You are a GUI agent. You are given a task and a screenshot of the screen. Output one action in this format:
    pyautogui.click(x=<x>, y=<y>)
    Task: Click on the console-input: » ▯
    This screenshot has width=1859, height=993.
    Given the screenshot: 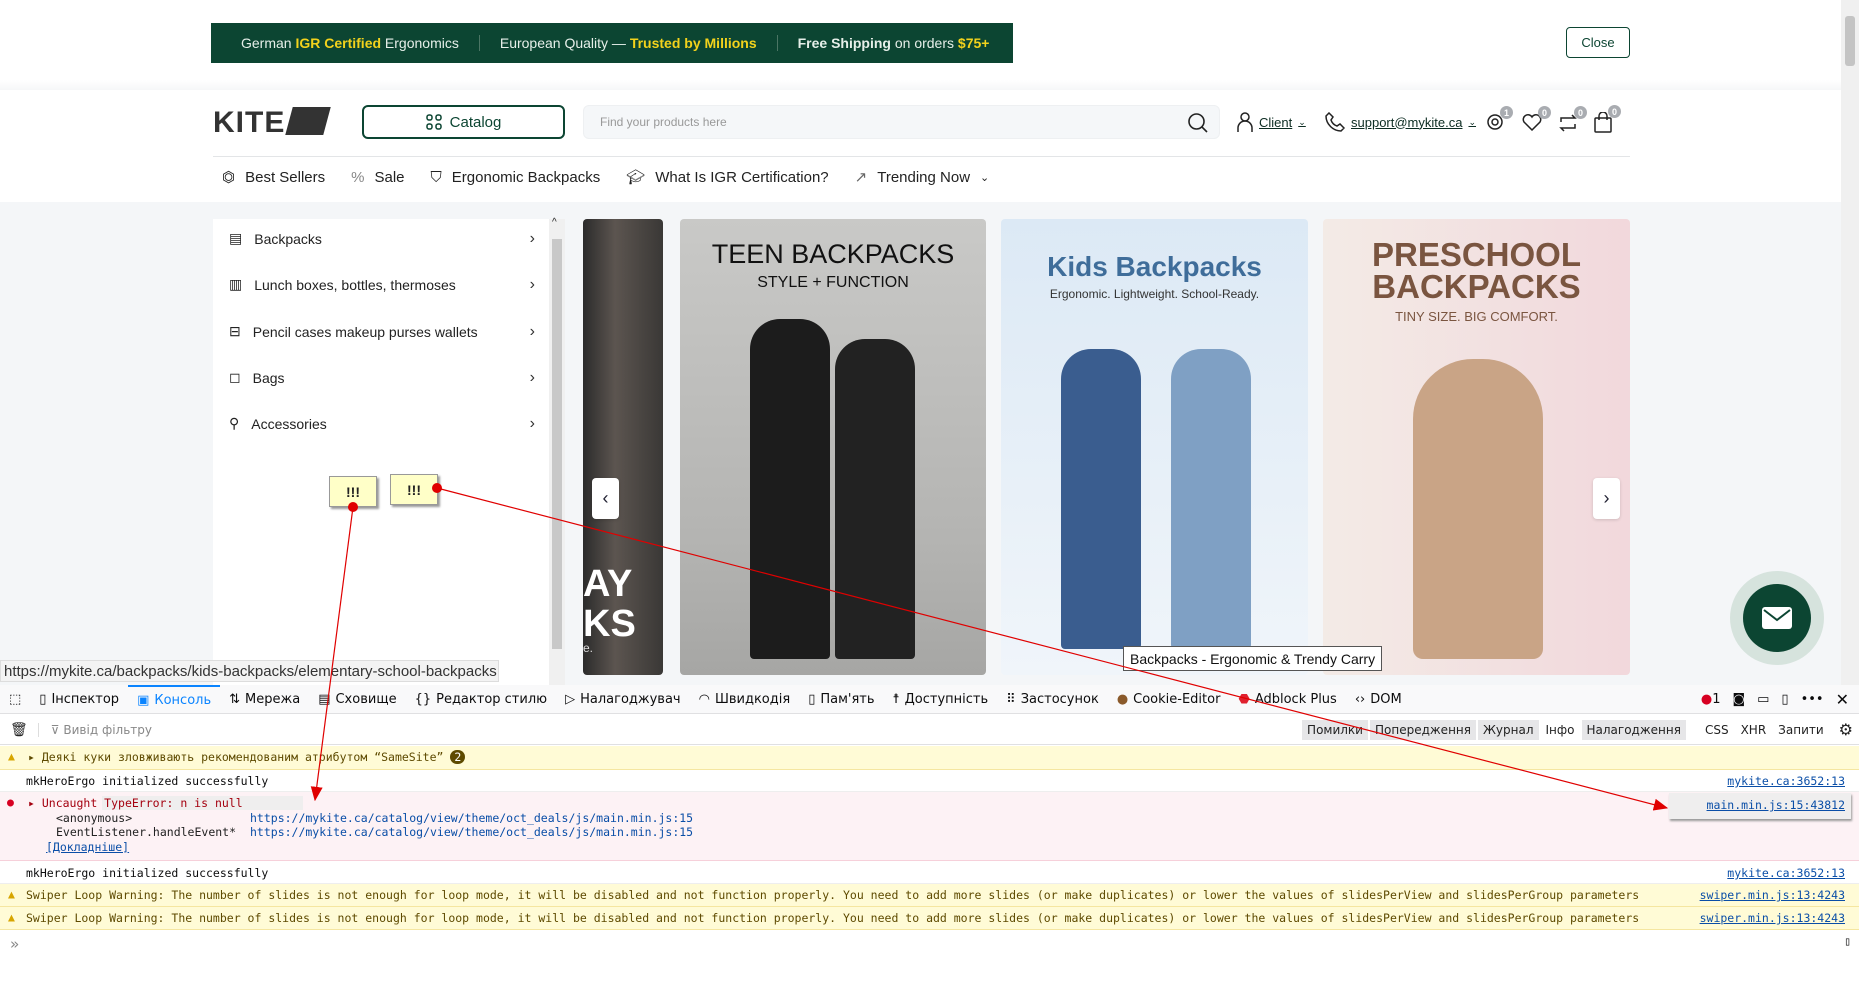 What is the action you would take?
    pyautogui.click(x=929, y=943)
    